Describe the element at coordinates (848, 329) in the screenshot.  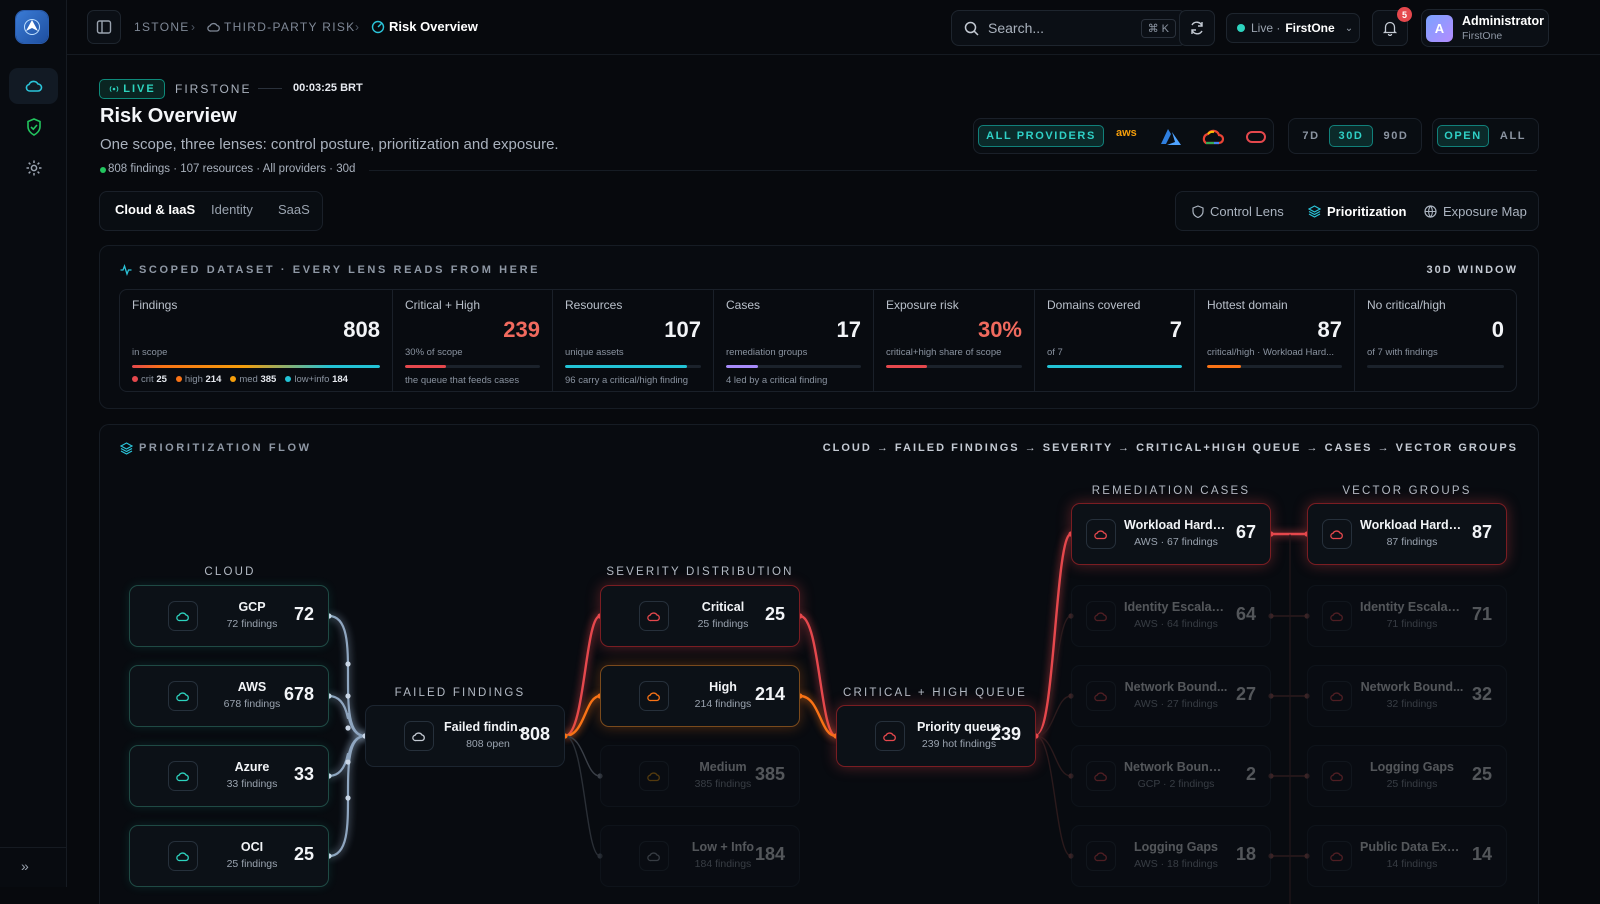
I see `kpi-value: 17` at that location.